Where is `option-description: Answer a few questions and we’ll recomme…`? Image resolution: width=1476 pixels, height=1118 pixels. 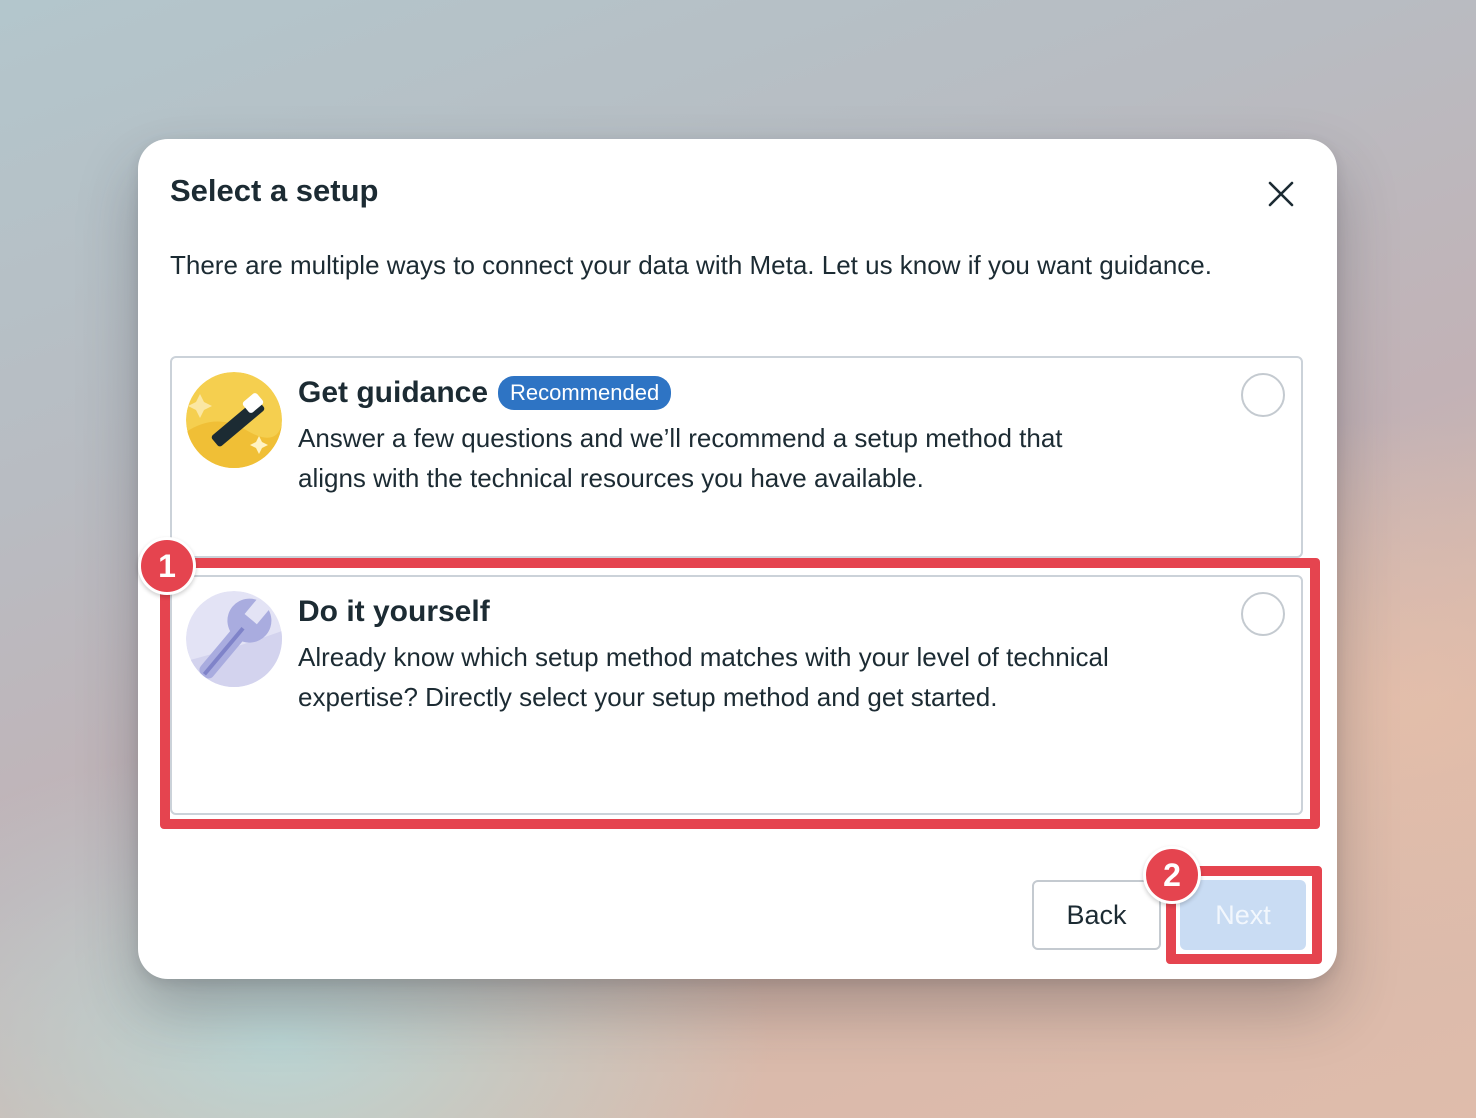
option-description: Answer a few questions and we’ll recomme… is located at coordinates (680, 458).